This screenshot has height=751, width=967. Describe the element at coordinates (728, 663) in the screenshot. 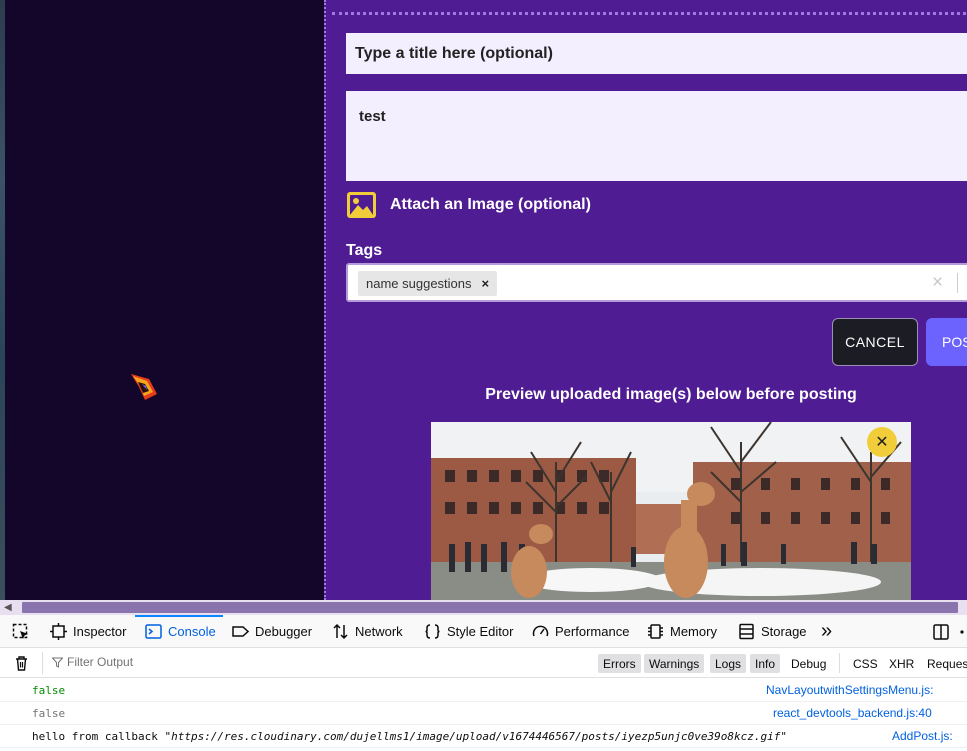

I see `filter-logs: Logs` at that location.